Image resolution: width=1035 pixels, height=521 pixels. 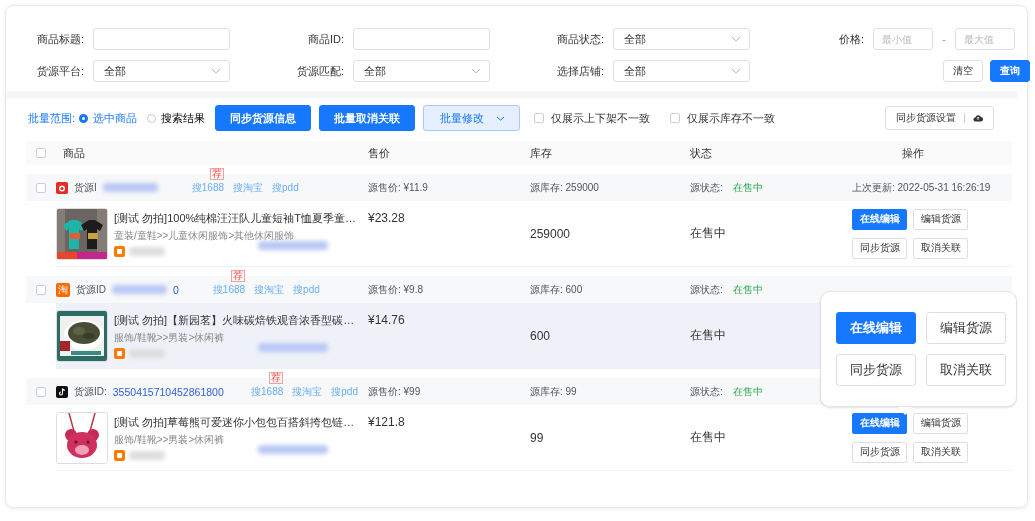 What do you see at coordinates (850, 39) in the screenshot?
I see `filter-label: 价格:` at bounding box center [850, 39].